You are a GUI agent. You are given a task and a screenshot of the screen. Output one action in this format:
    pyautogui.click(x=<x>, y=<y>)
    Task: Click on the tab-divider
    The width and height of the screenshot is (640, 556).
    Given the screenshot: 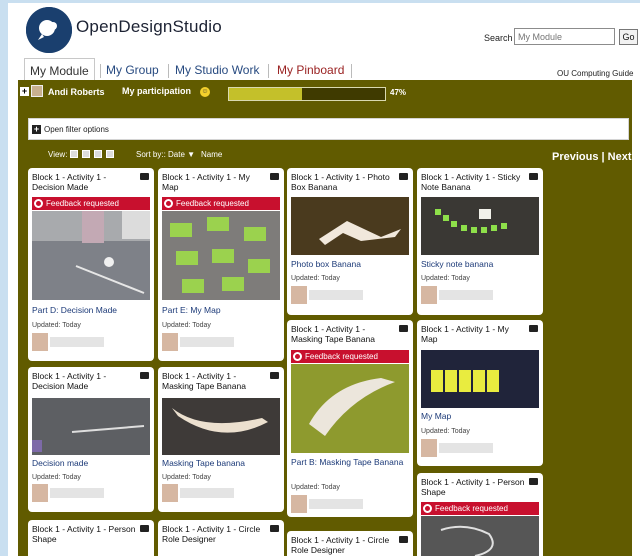 What is the action you would take?
    pyautogui.click(x=268, y=71)
    